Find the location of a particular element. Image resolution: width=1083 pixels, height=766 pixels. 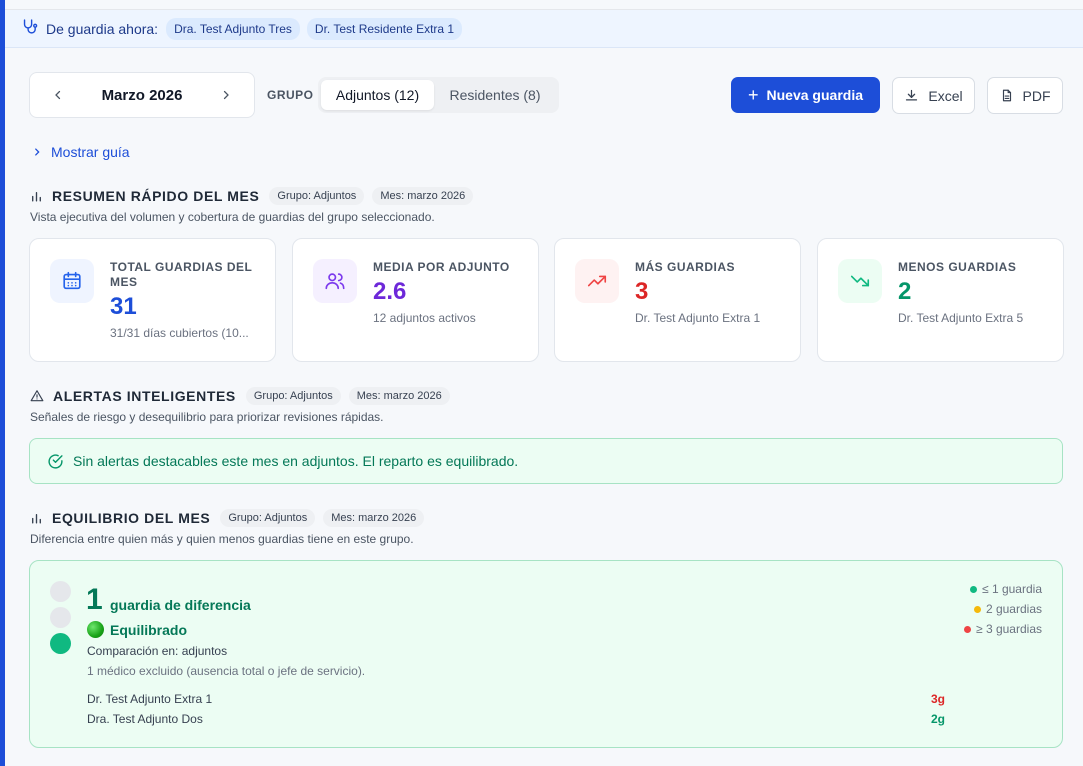

excel-button: Excel is located at coordinates (933, 95).